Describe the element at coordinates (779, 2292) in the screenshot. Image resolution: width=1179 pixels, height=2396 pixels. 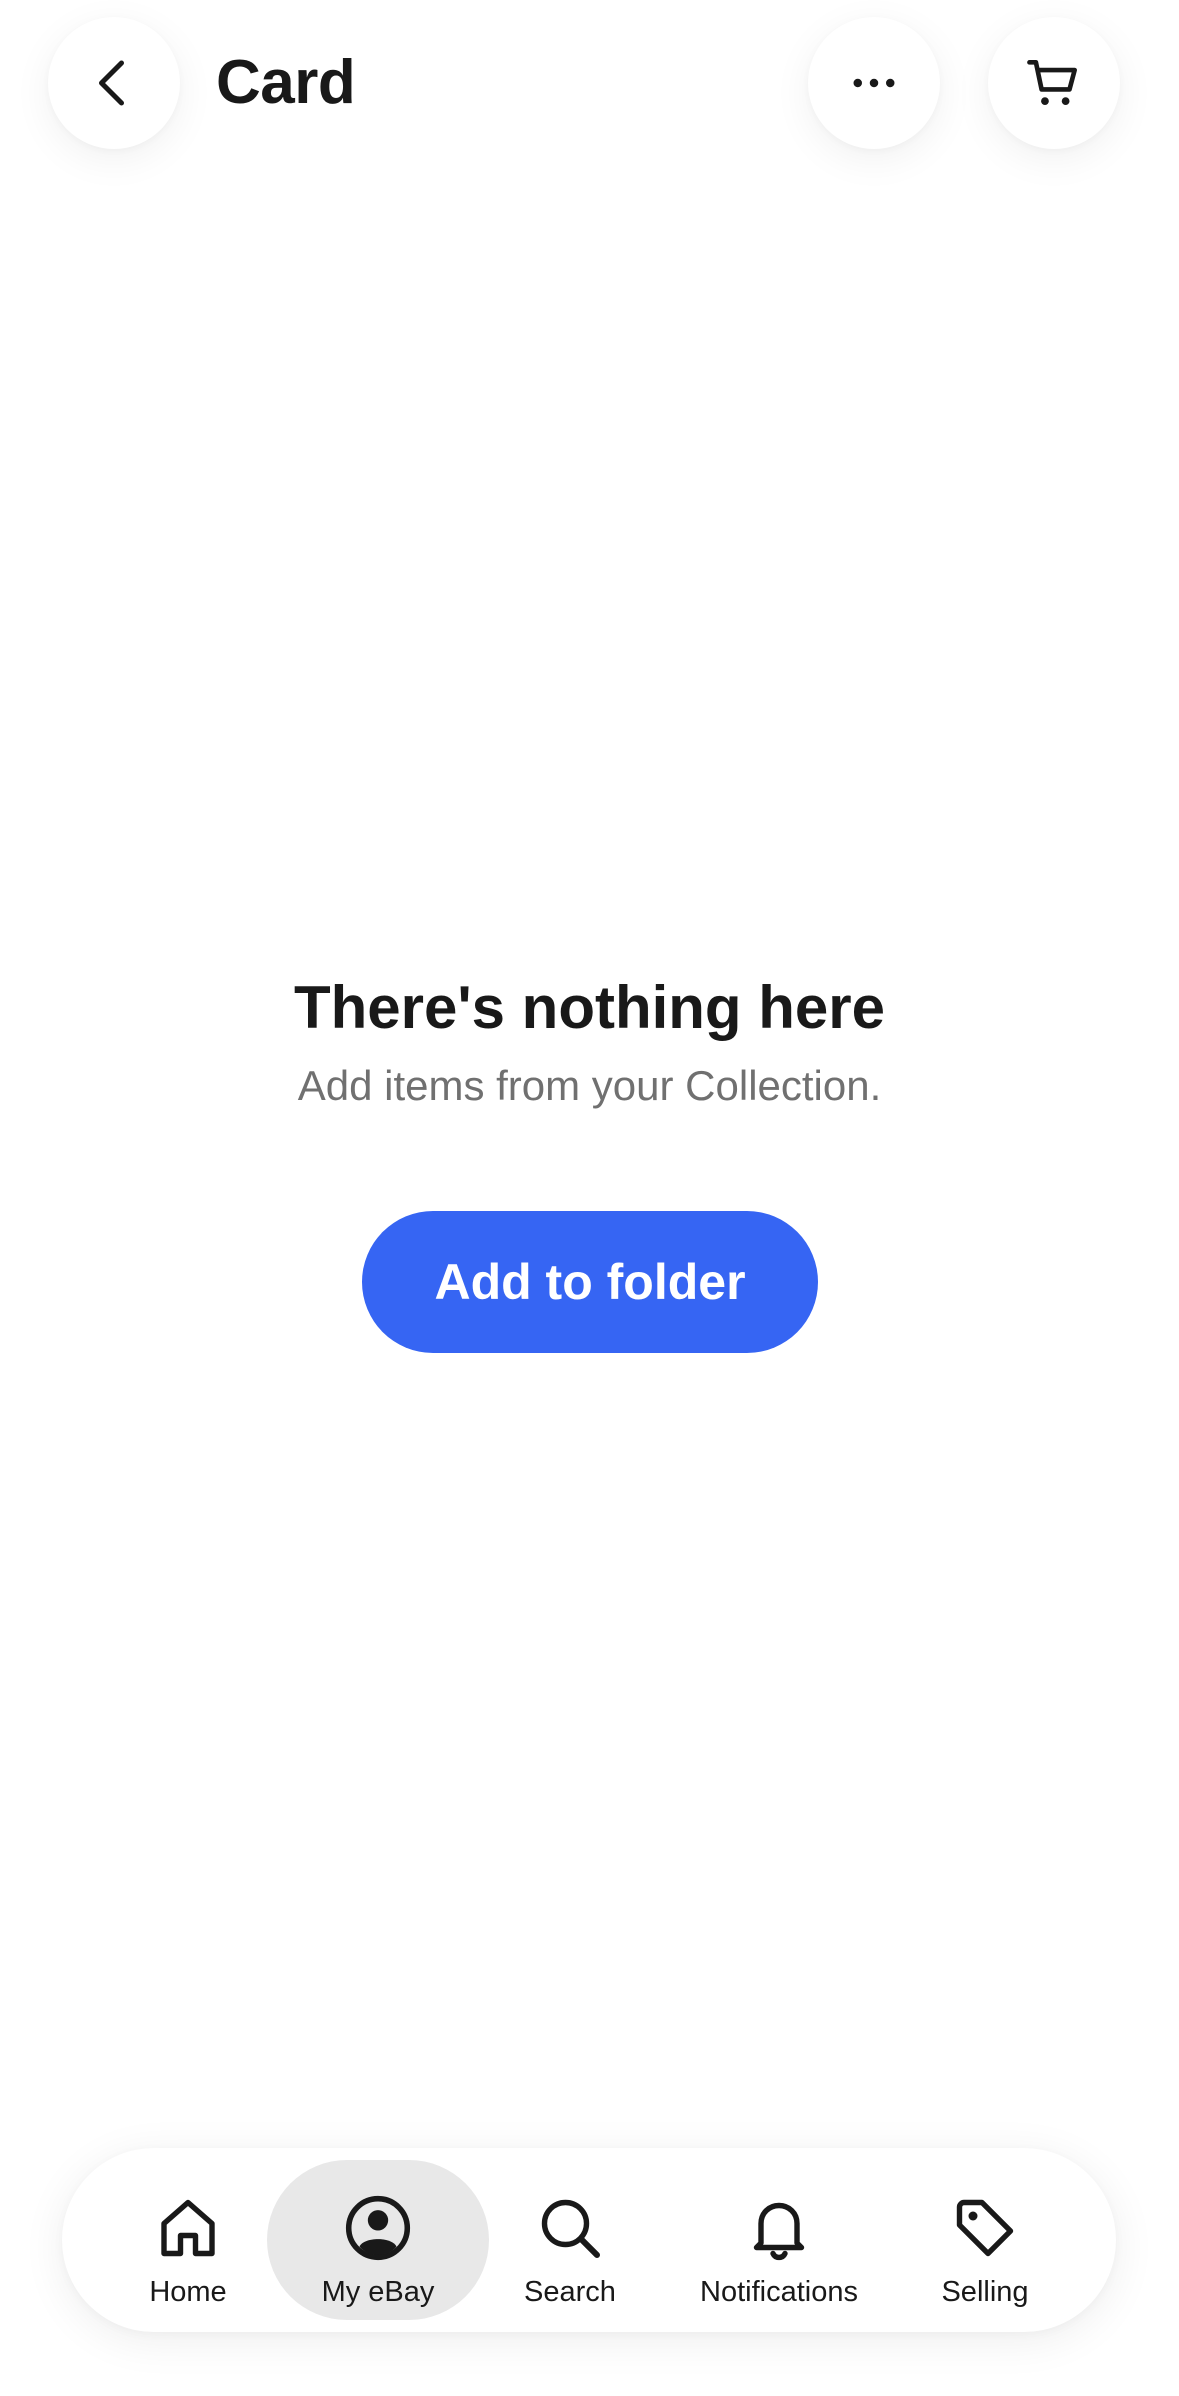
I see `nav-label-notifications: Notifications` at that location.